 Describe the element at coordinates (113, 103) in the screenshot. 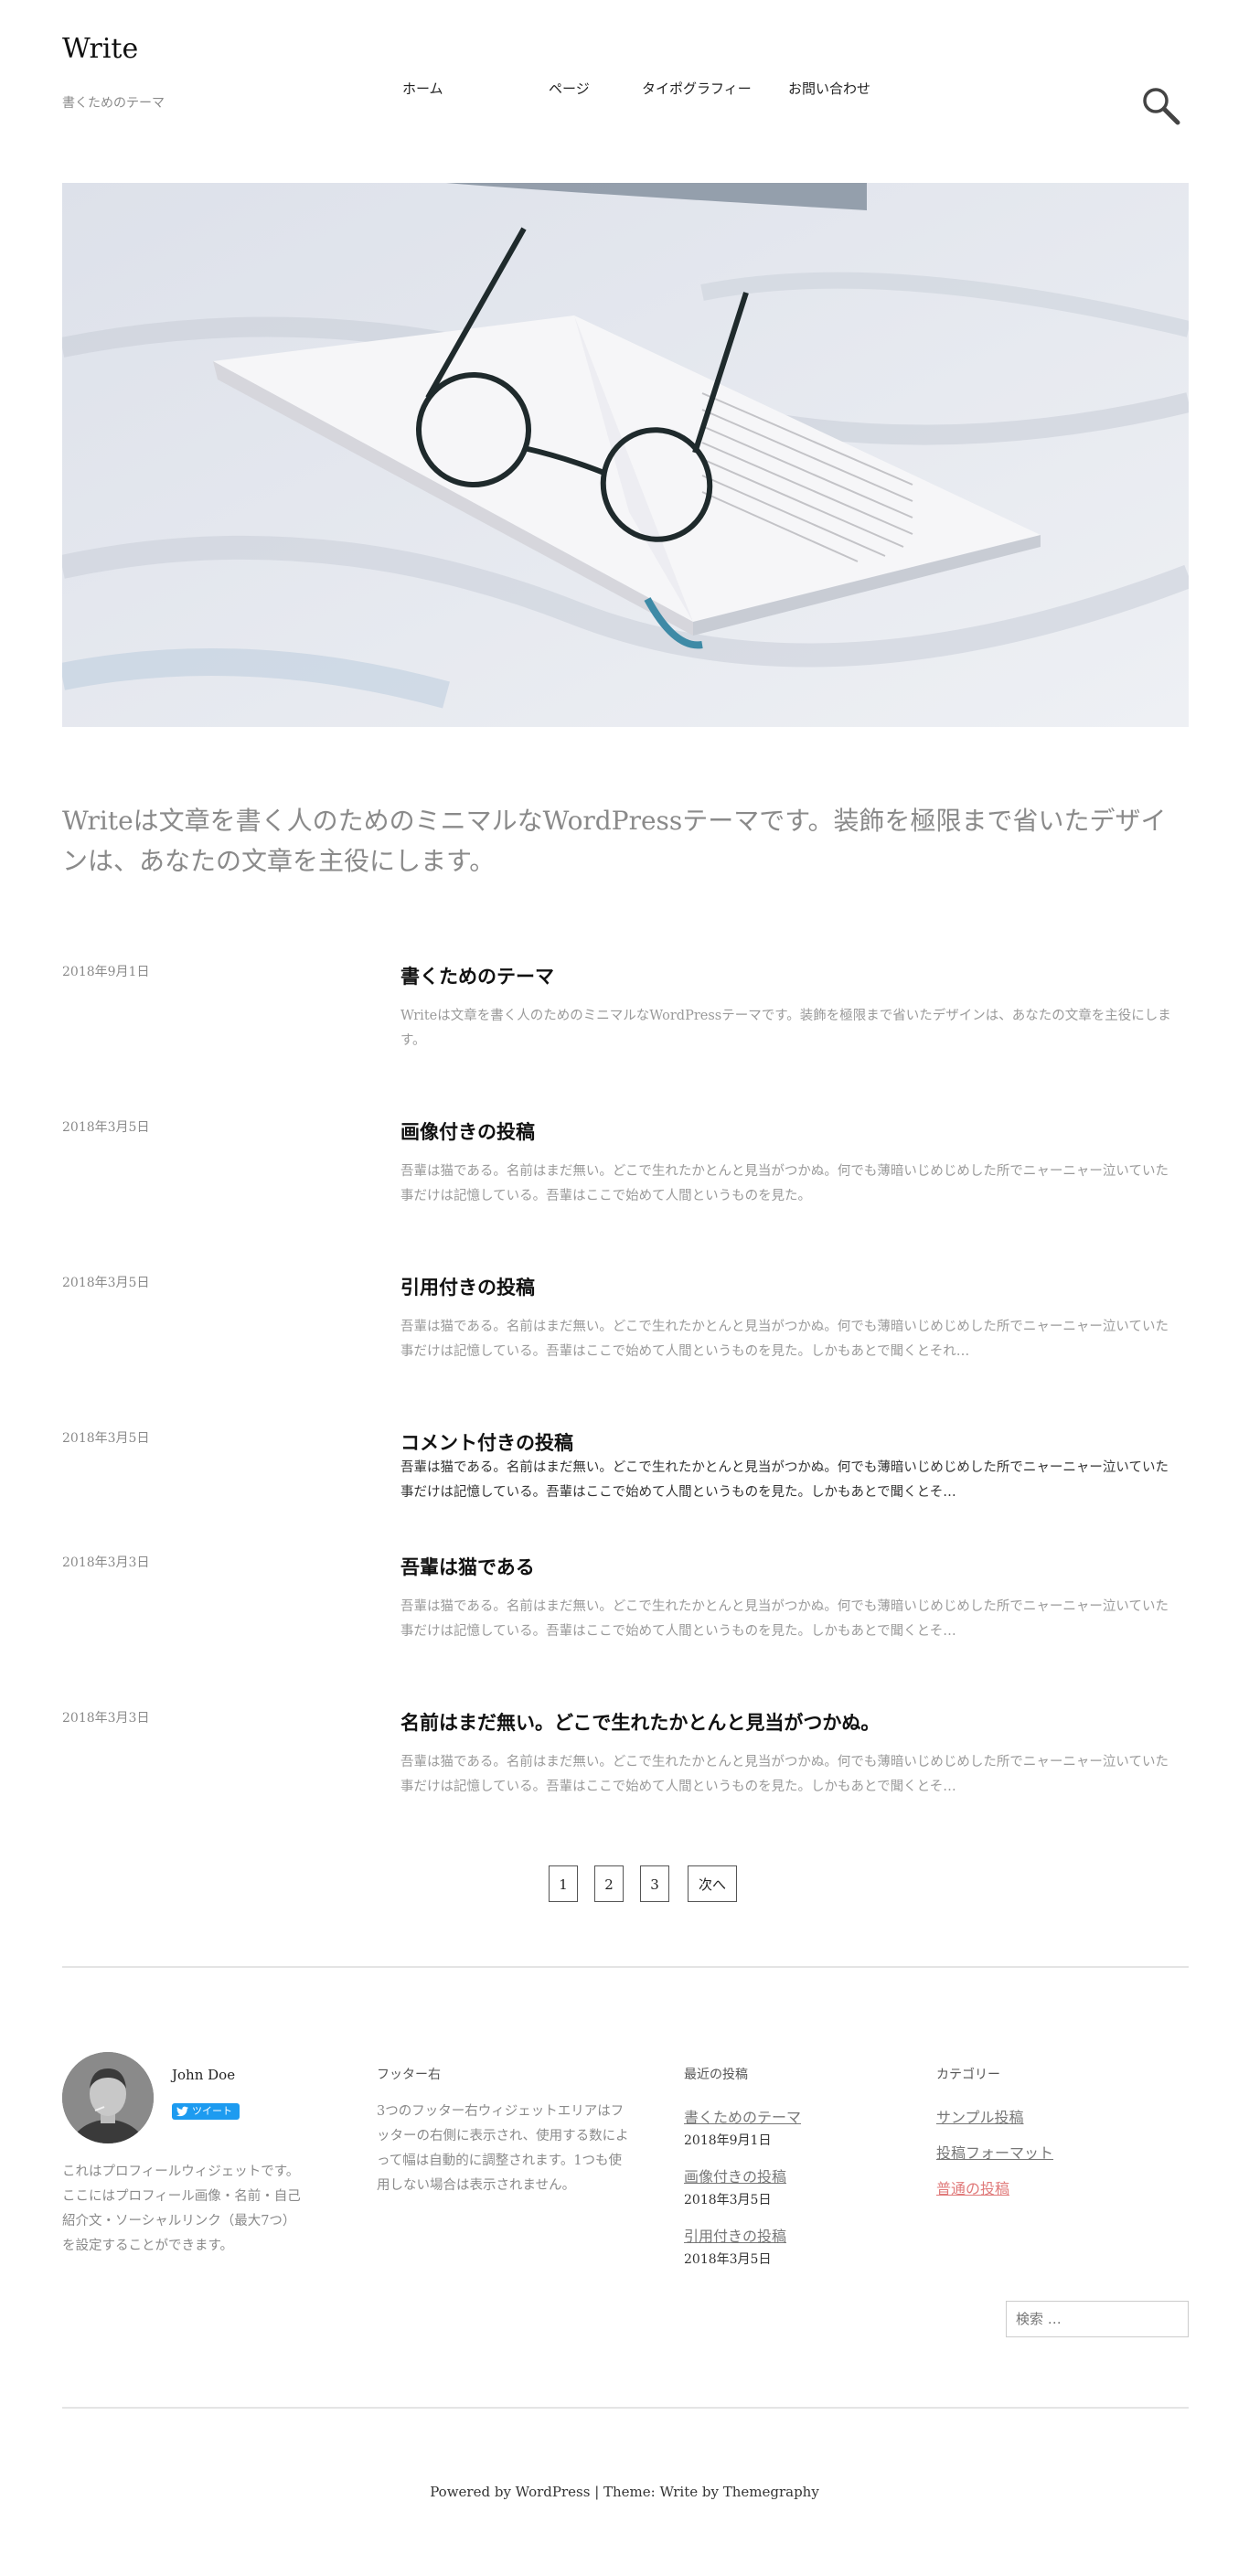

I see `site-description: 書くためのテーマ` at that location.